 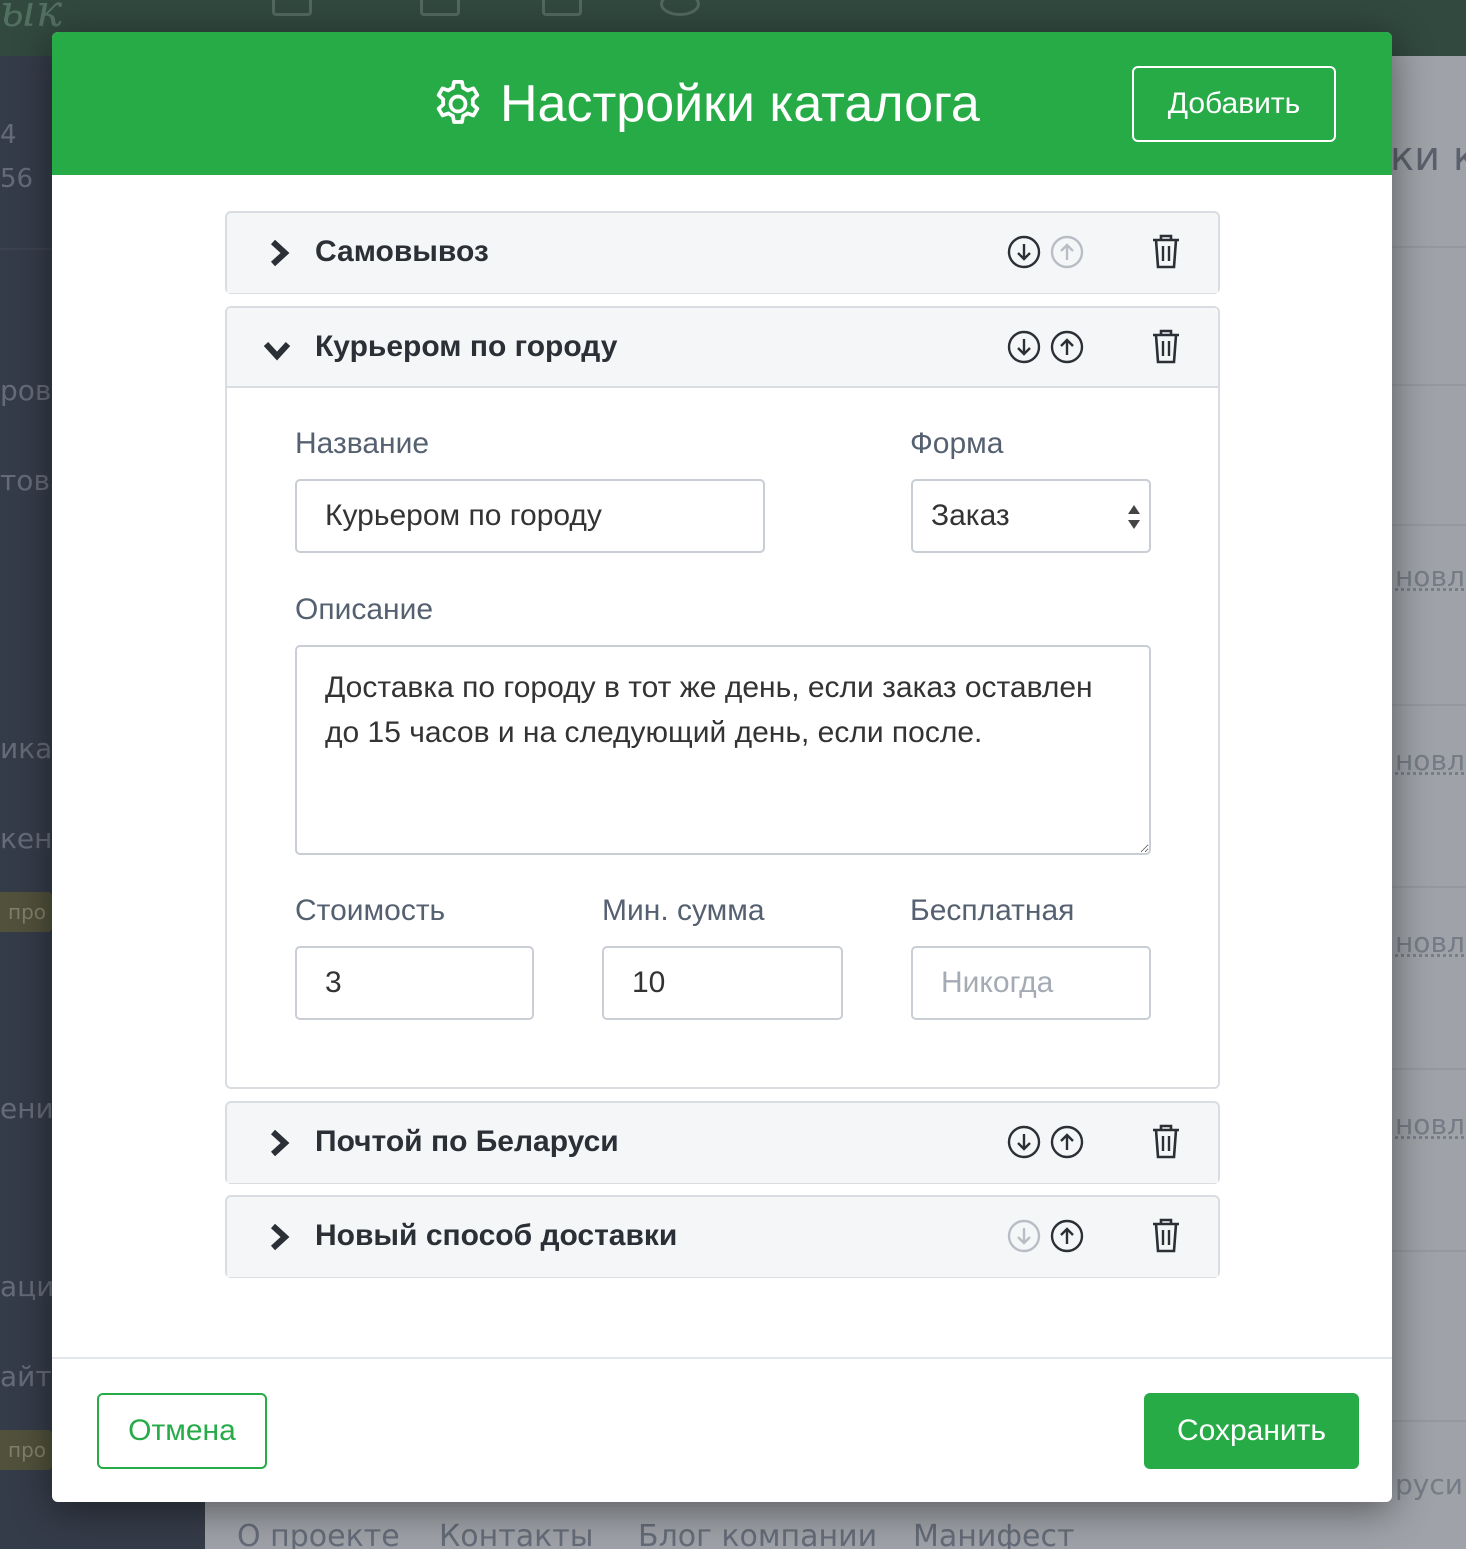 What do you see at coordinates (722, 1358) in the screenshot?
I see `footer-divider` at bounding box center [722, 1358].